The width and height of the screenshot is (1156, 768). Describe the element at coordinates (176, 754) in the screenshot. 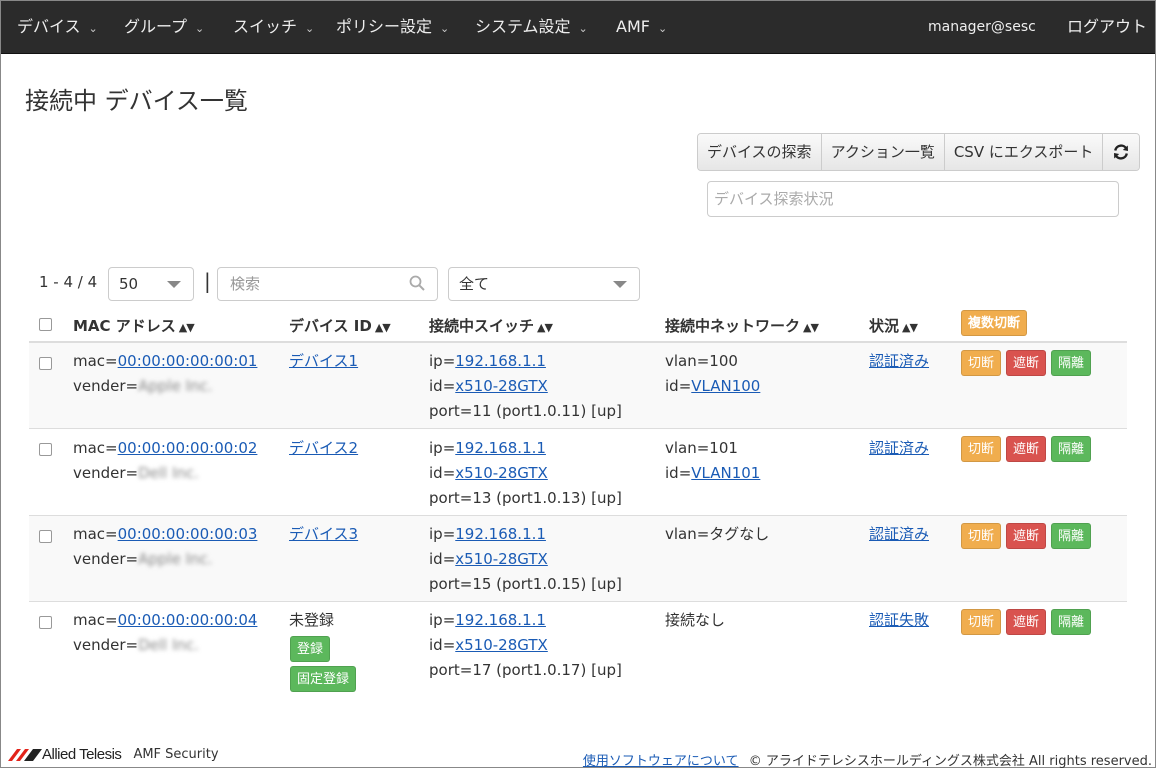

I see `product-name: AMF Security` at that location.